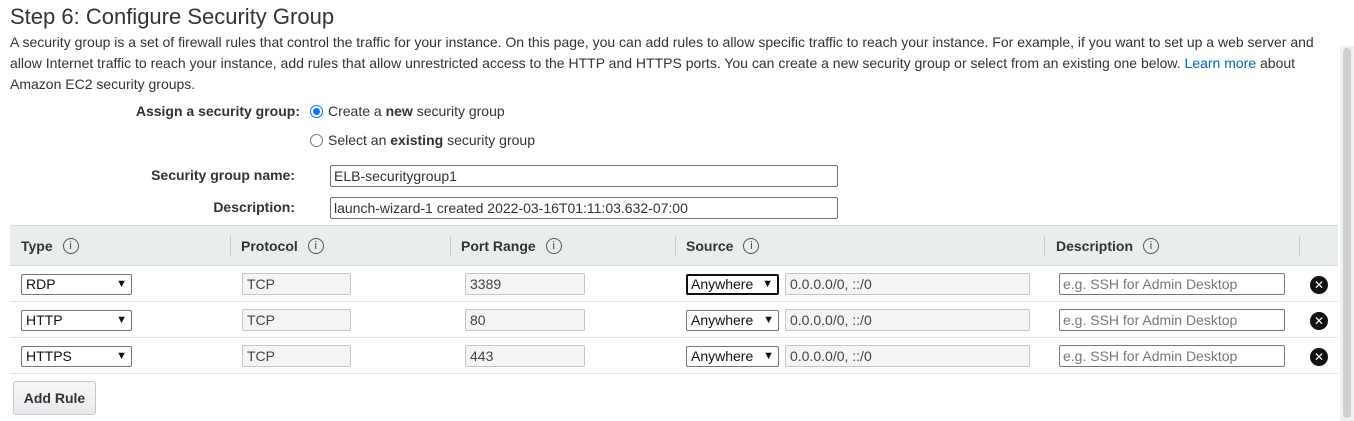 The image size is (1354, 421). Describe the element at coordinates (223, 175) in the screenshot. I see `group-name-label: Security group name:` at that location.